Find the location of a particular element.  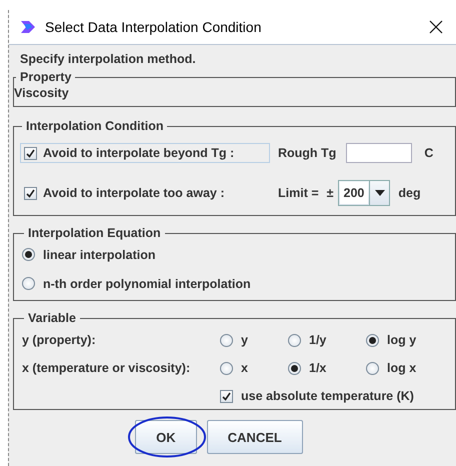

property-value: Viscosity is located at coordinates (42, 93).